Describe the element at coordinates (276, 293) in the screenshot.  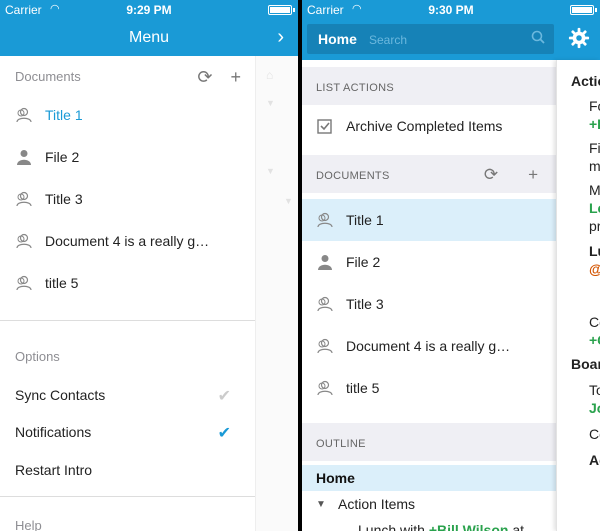
I see `obscured-content-peek: ⌂ ▼ ▼ ▼` at that location.